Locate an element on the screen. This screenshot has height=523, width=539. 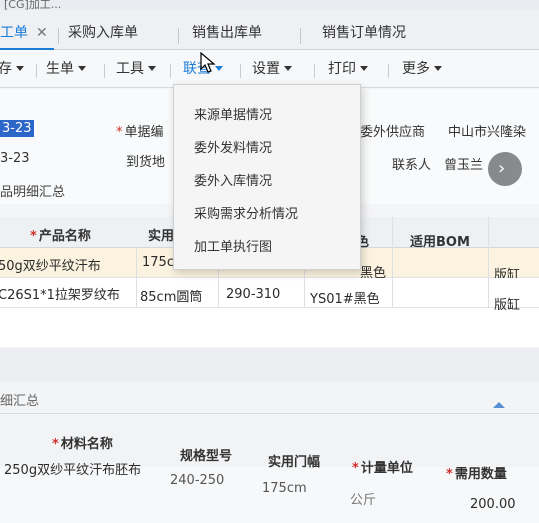
tab-label: 工单 is located at coordinates (14, 33).